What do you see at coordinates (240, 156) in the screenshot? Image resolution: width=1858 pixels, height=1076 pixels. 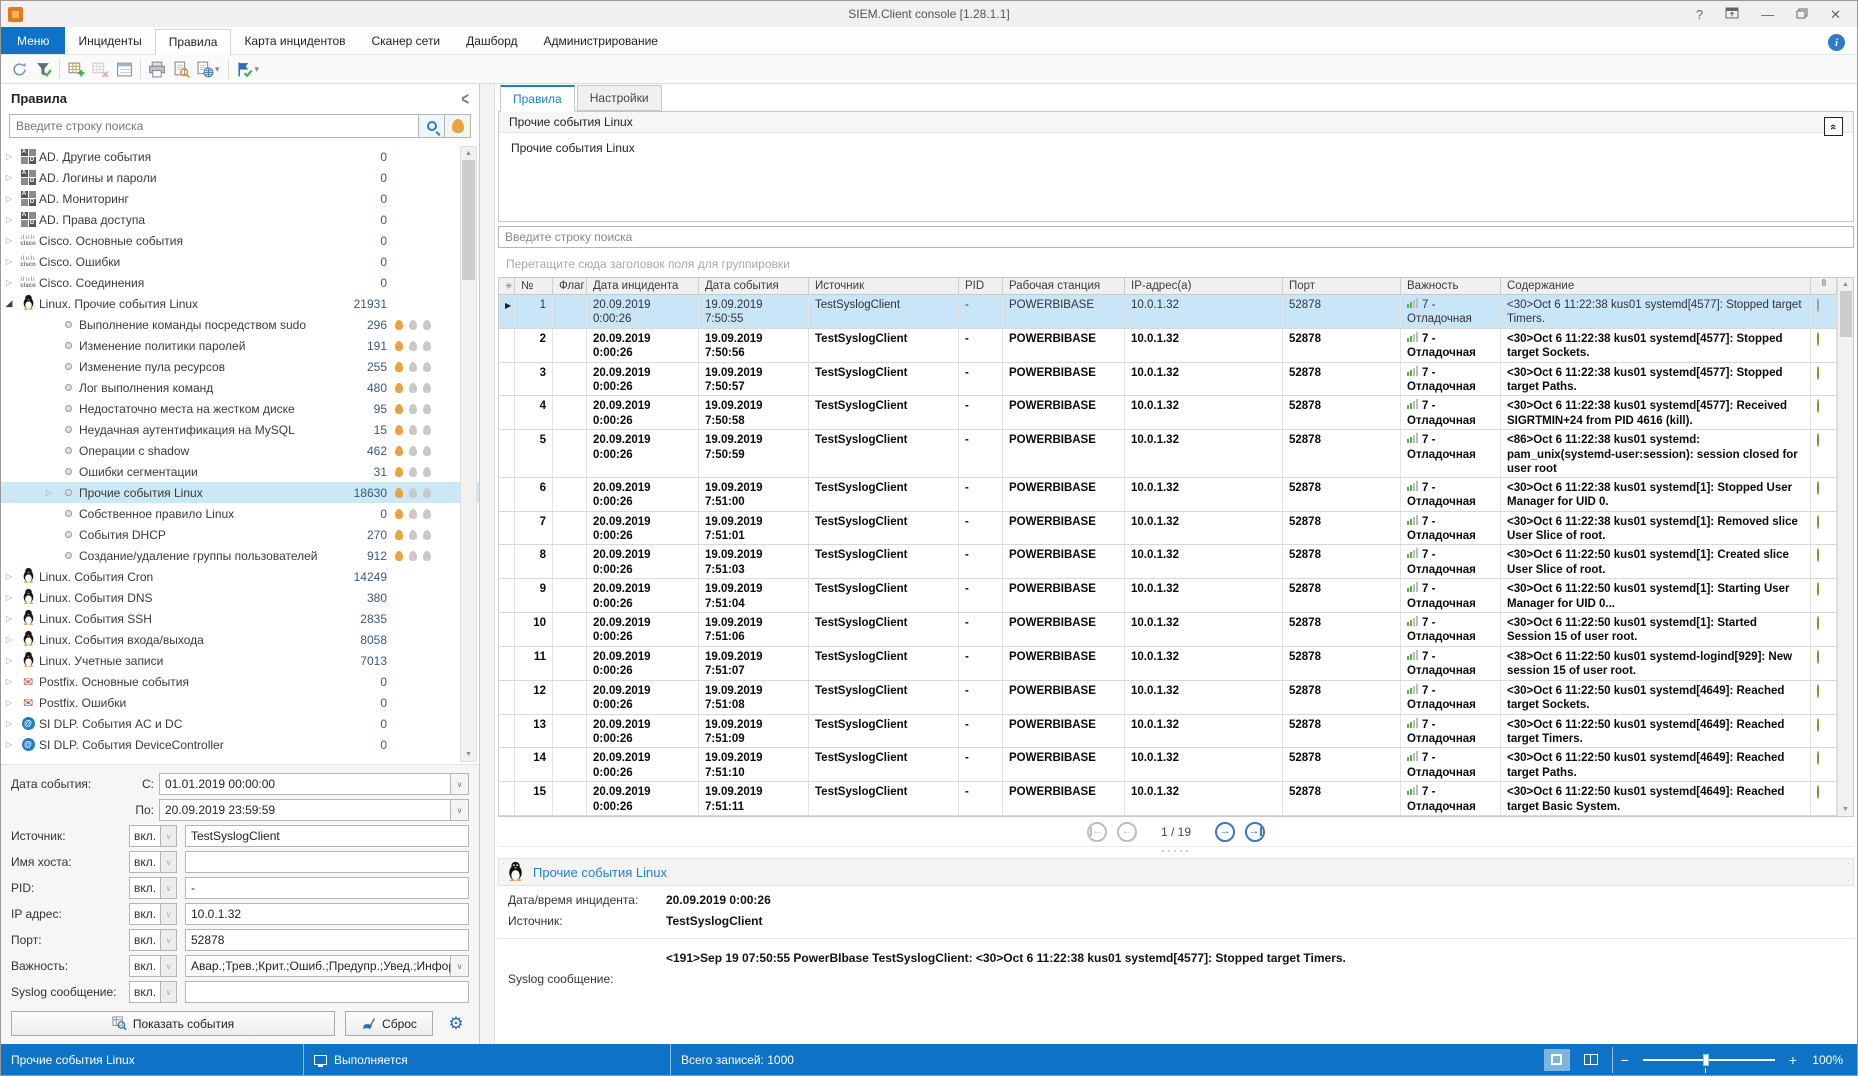 I see `tree-item: ▷ A D AD. Другие события 0` at bounding box center [240, 156].